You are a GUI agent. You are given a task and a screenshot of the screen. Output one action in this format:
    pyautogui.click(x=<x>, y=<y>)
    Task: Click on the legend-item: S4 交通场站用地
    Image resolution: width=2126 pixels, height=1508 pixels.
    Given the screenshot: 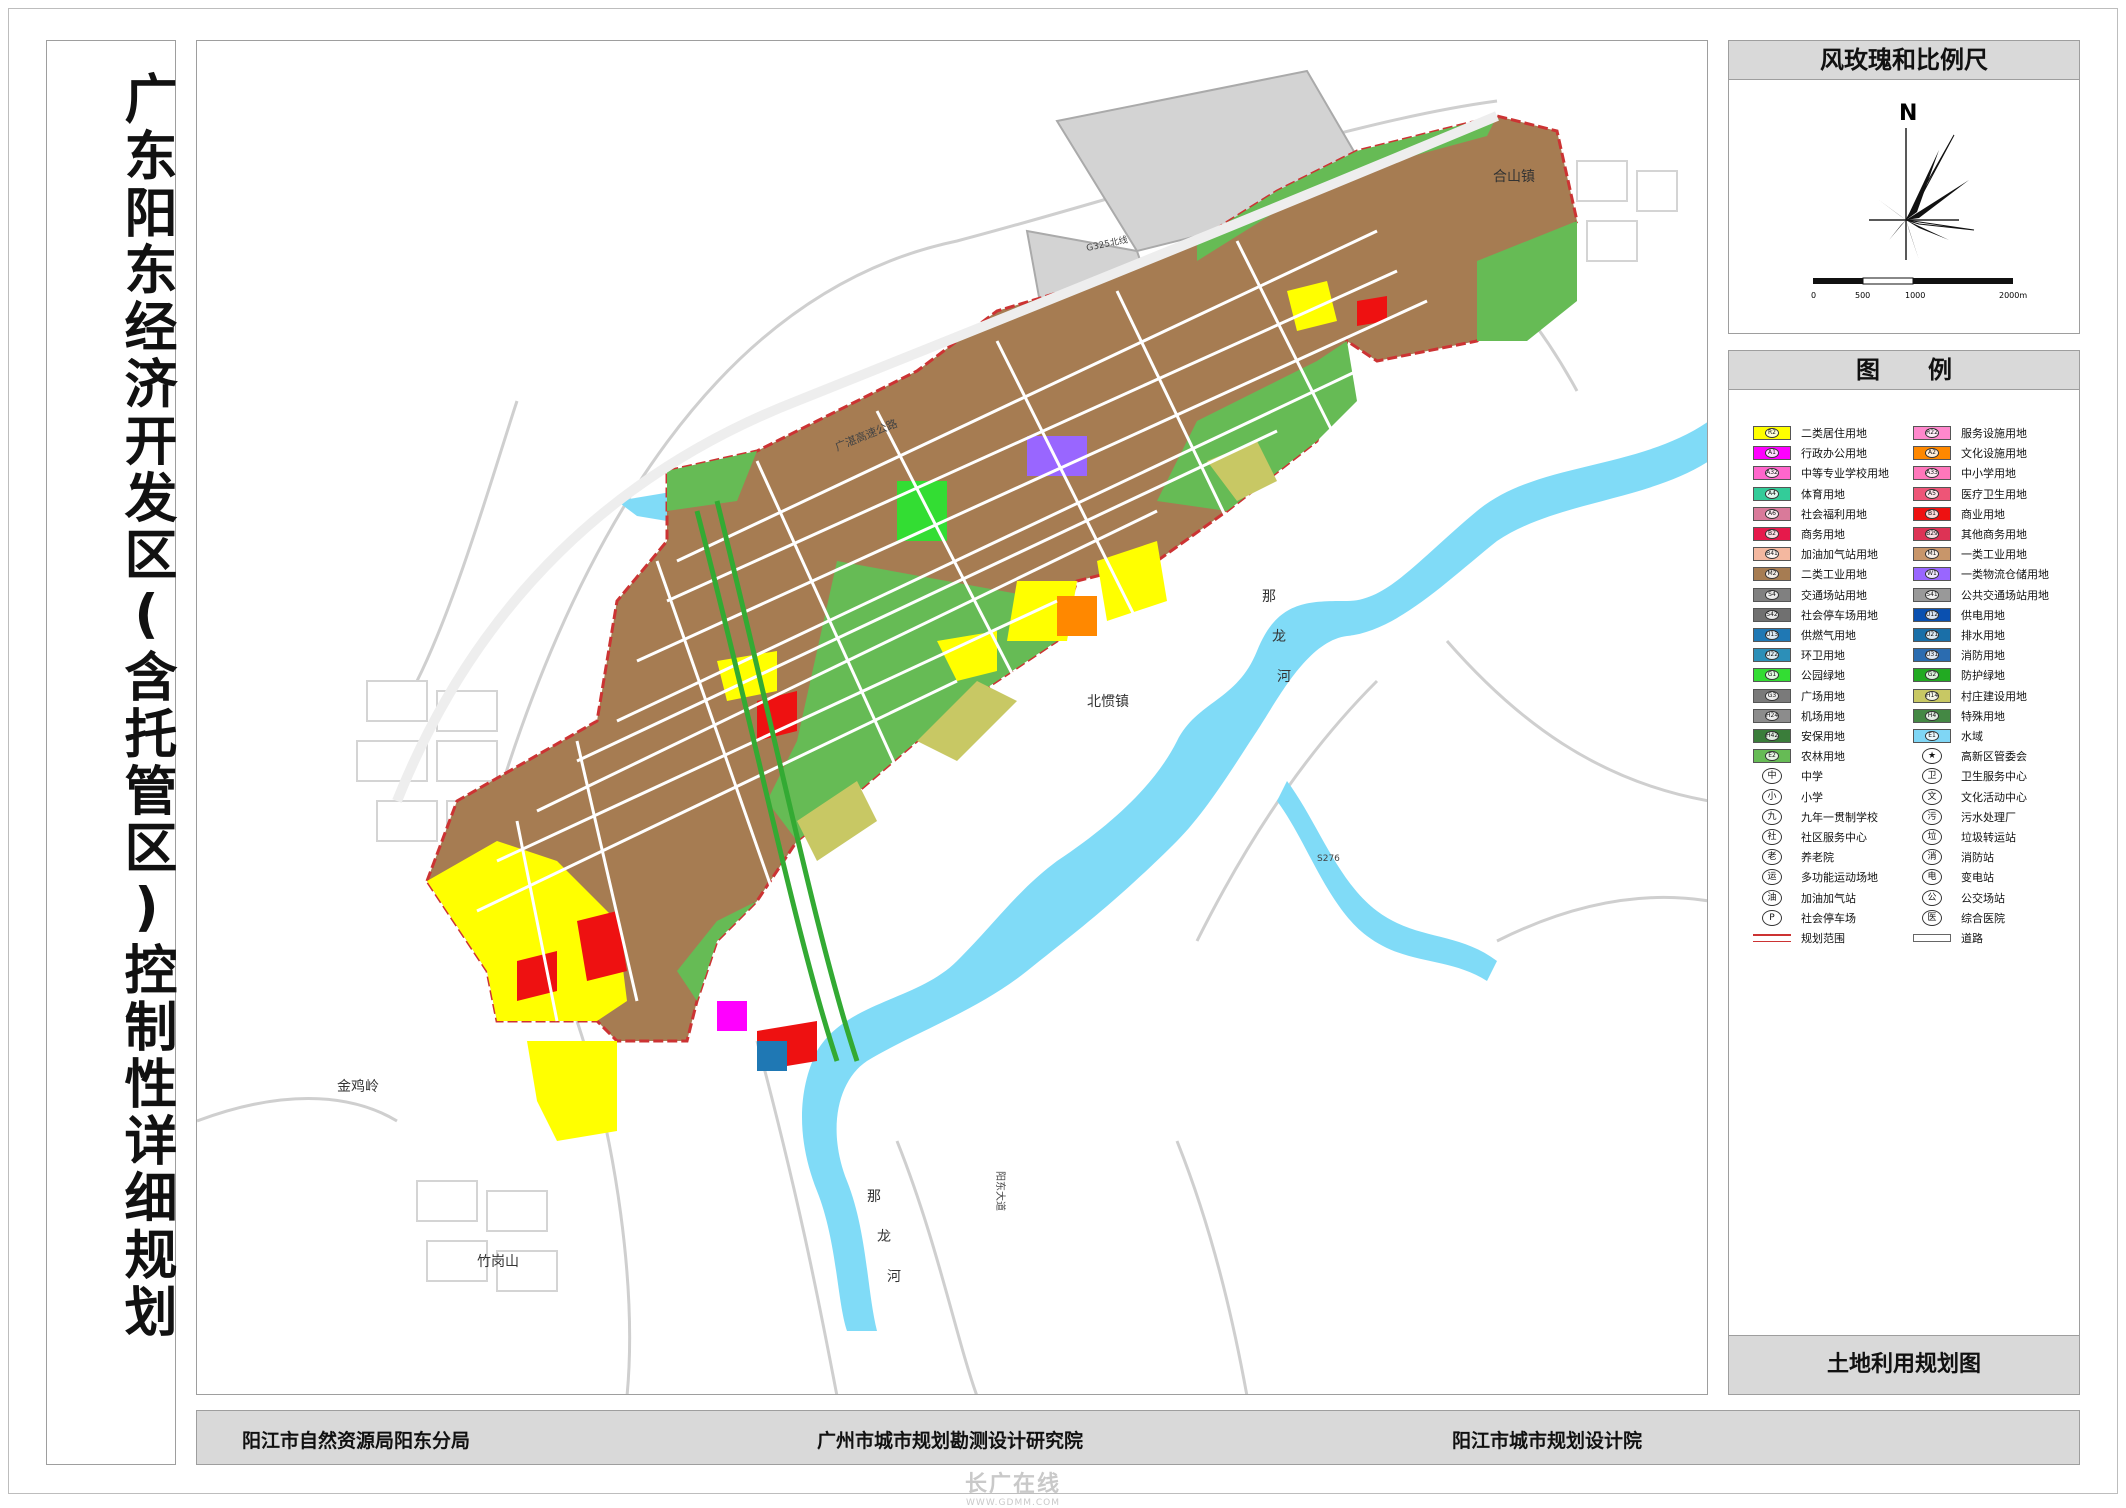 What is the action you would take?
    pyautogui.click(x=1810, y=595)
    